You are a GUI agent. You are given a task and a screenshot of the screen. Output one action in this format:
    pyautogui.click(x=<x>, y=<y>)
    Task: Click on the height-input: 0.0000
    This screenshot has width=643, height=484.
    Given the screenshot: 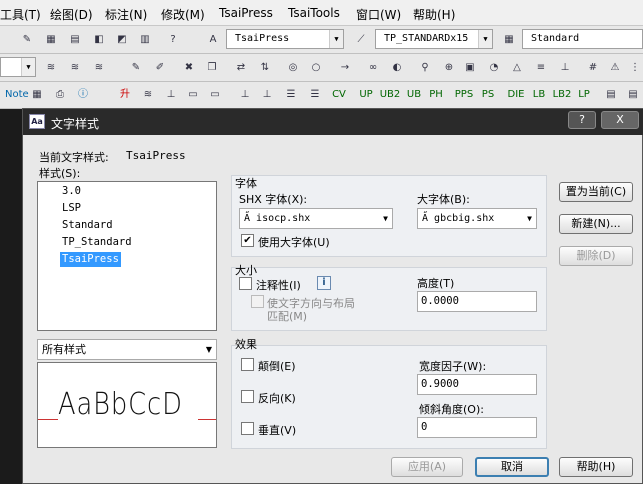 What is the action you would take?
    pyautogui.click(x=477, y=301)
    